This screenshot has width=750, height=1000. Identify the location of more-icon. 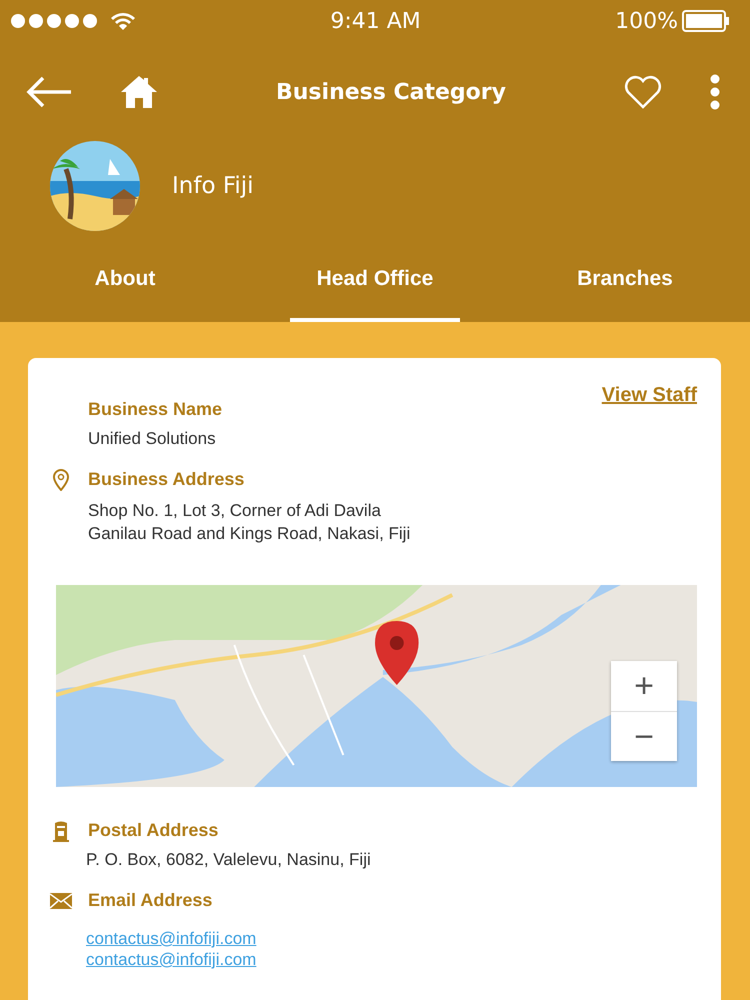
(715, 92).